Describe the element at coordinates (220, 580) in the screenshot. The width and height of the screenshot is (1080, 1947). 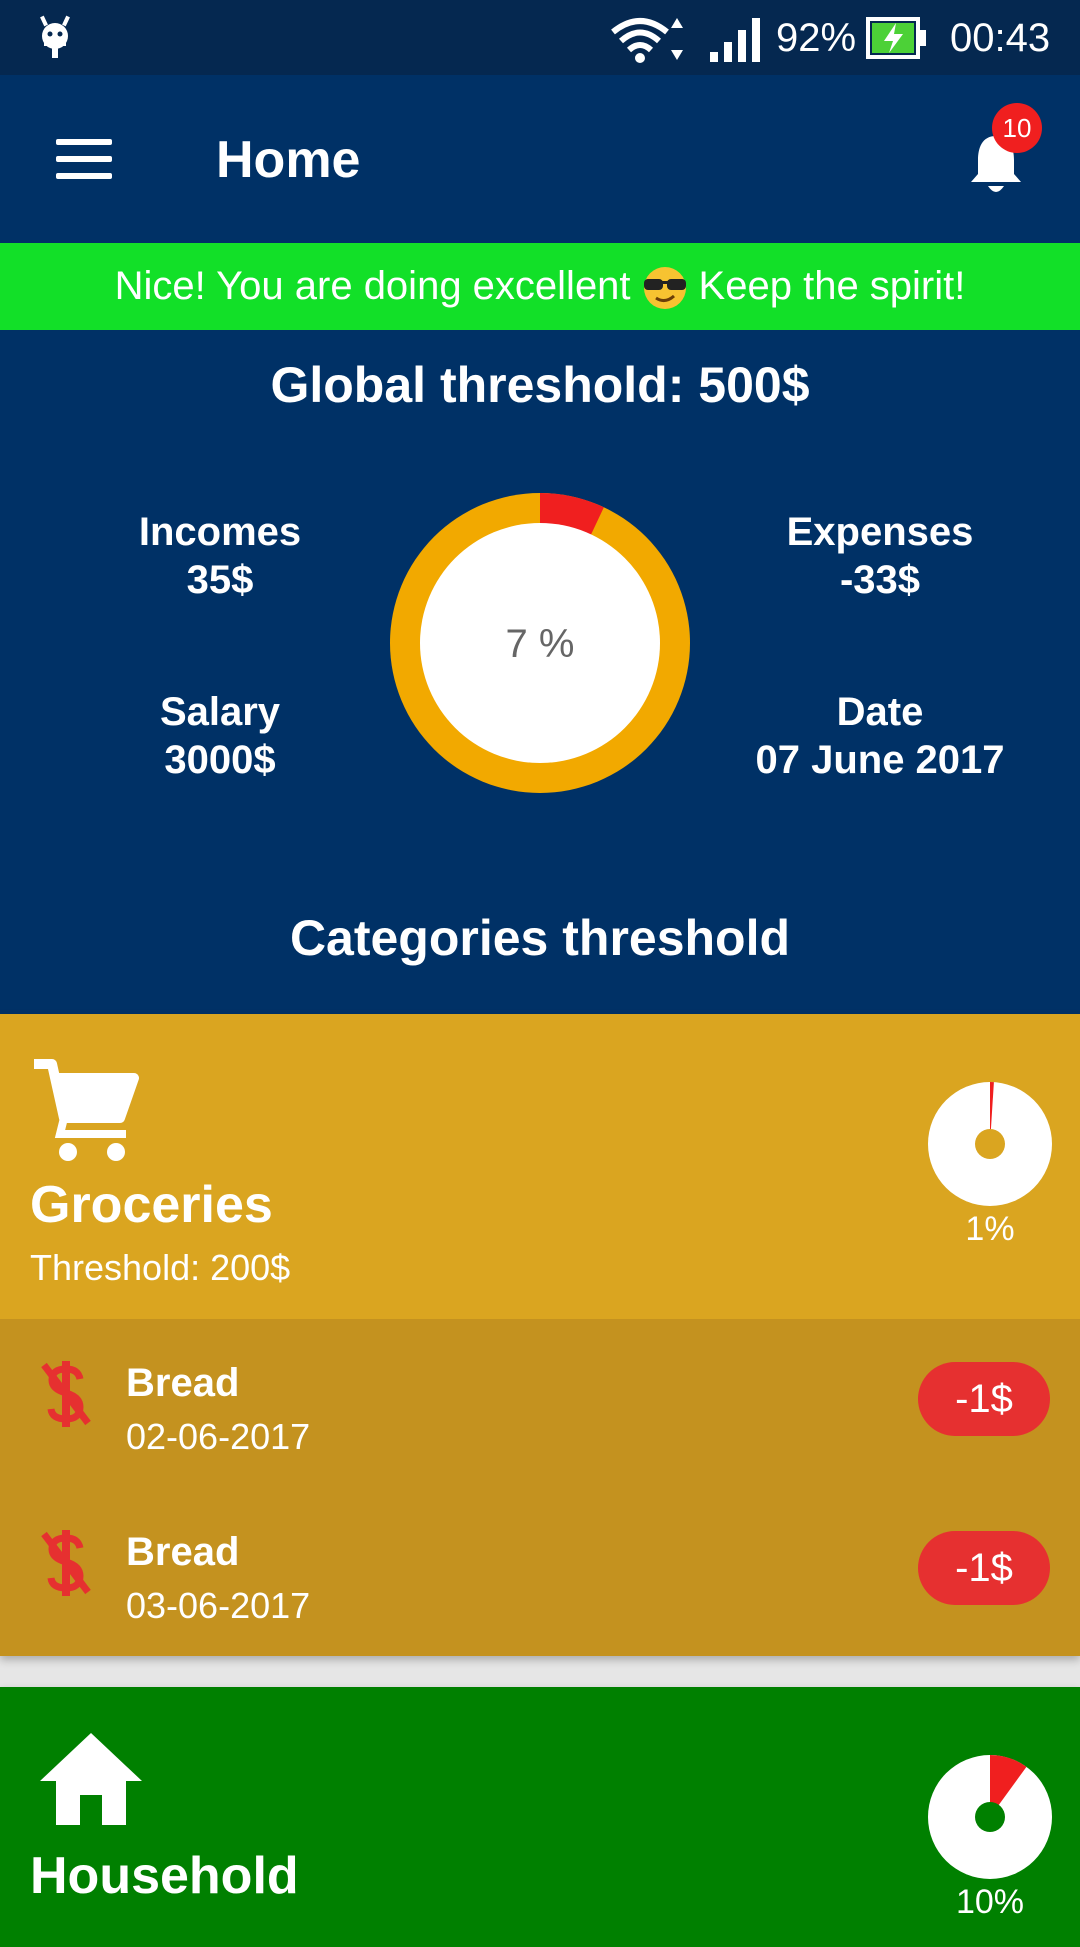
I see `incomes-value: 35$` at that location.